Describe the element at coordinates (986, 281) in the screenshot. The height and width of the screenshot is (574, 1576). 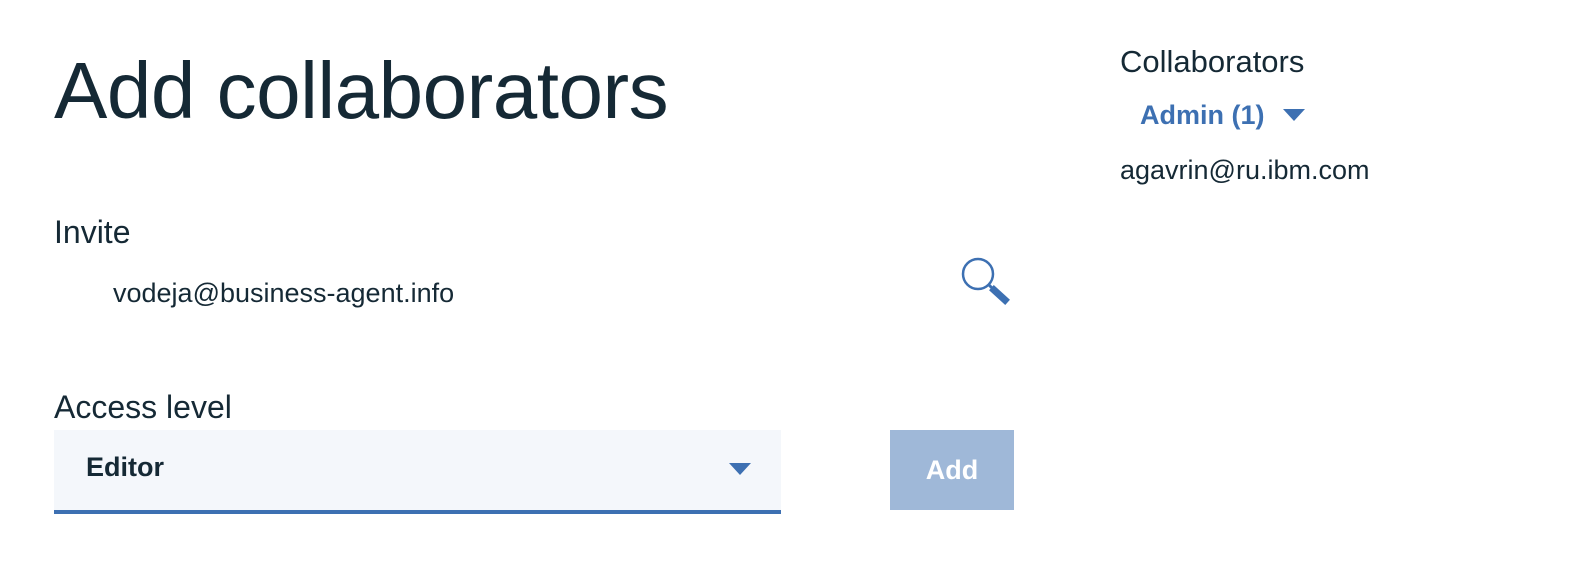
I see `search-icon` at that location.